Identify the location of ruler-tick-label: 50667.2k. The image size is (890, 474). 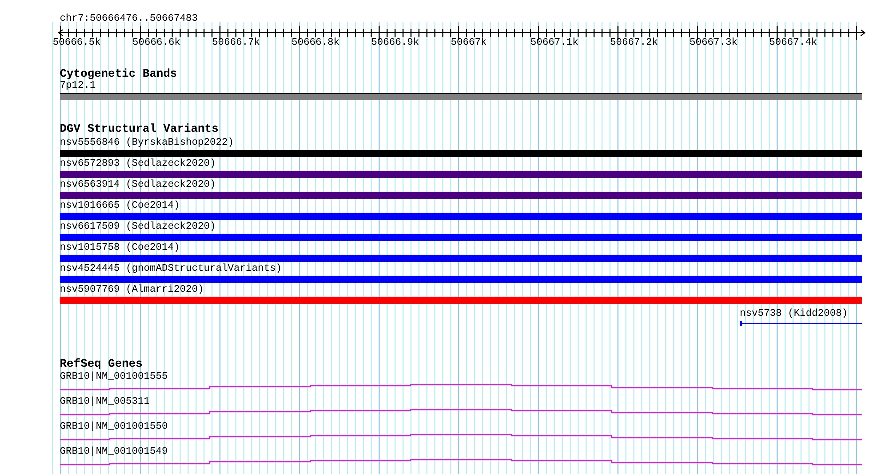
(634, 44).